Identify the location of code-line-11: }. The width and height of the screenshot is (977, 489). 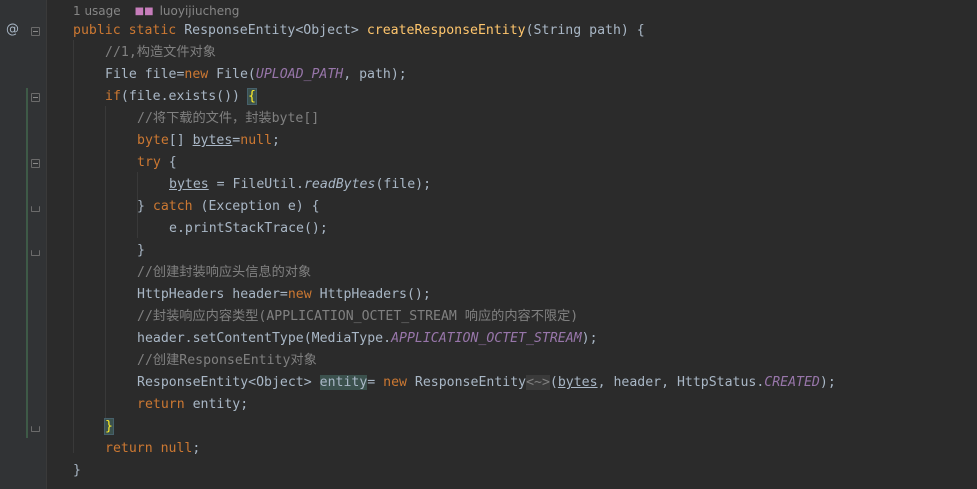
(141, 251).